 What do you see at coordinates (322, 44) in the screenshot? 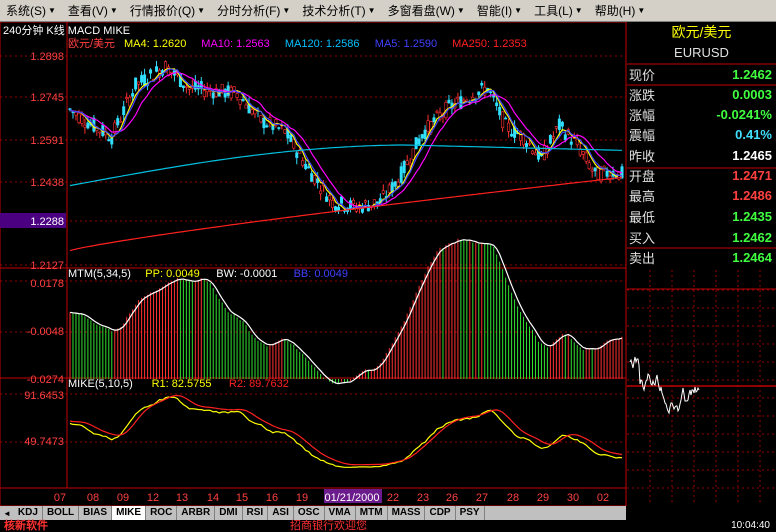
I see `price-legend-item: MA120: 1.2586` at bounding box center [322, 44].